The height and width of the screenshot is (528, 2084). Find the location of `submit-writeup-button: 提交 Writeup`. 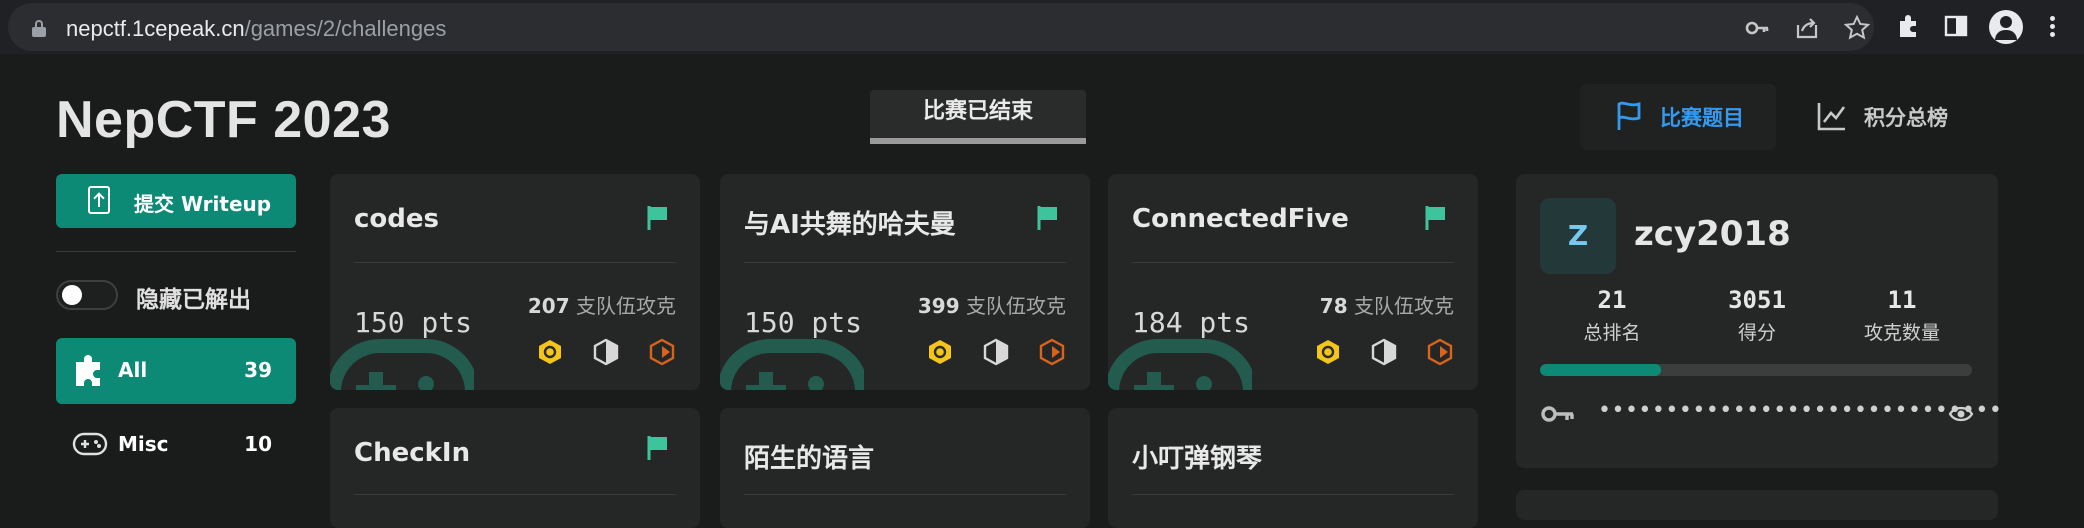

submit-writeup-button: 提交 Writeup is located at coordinates (176, 201).